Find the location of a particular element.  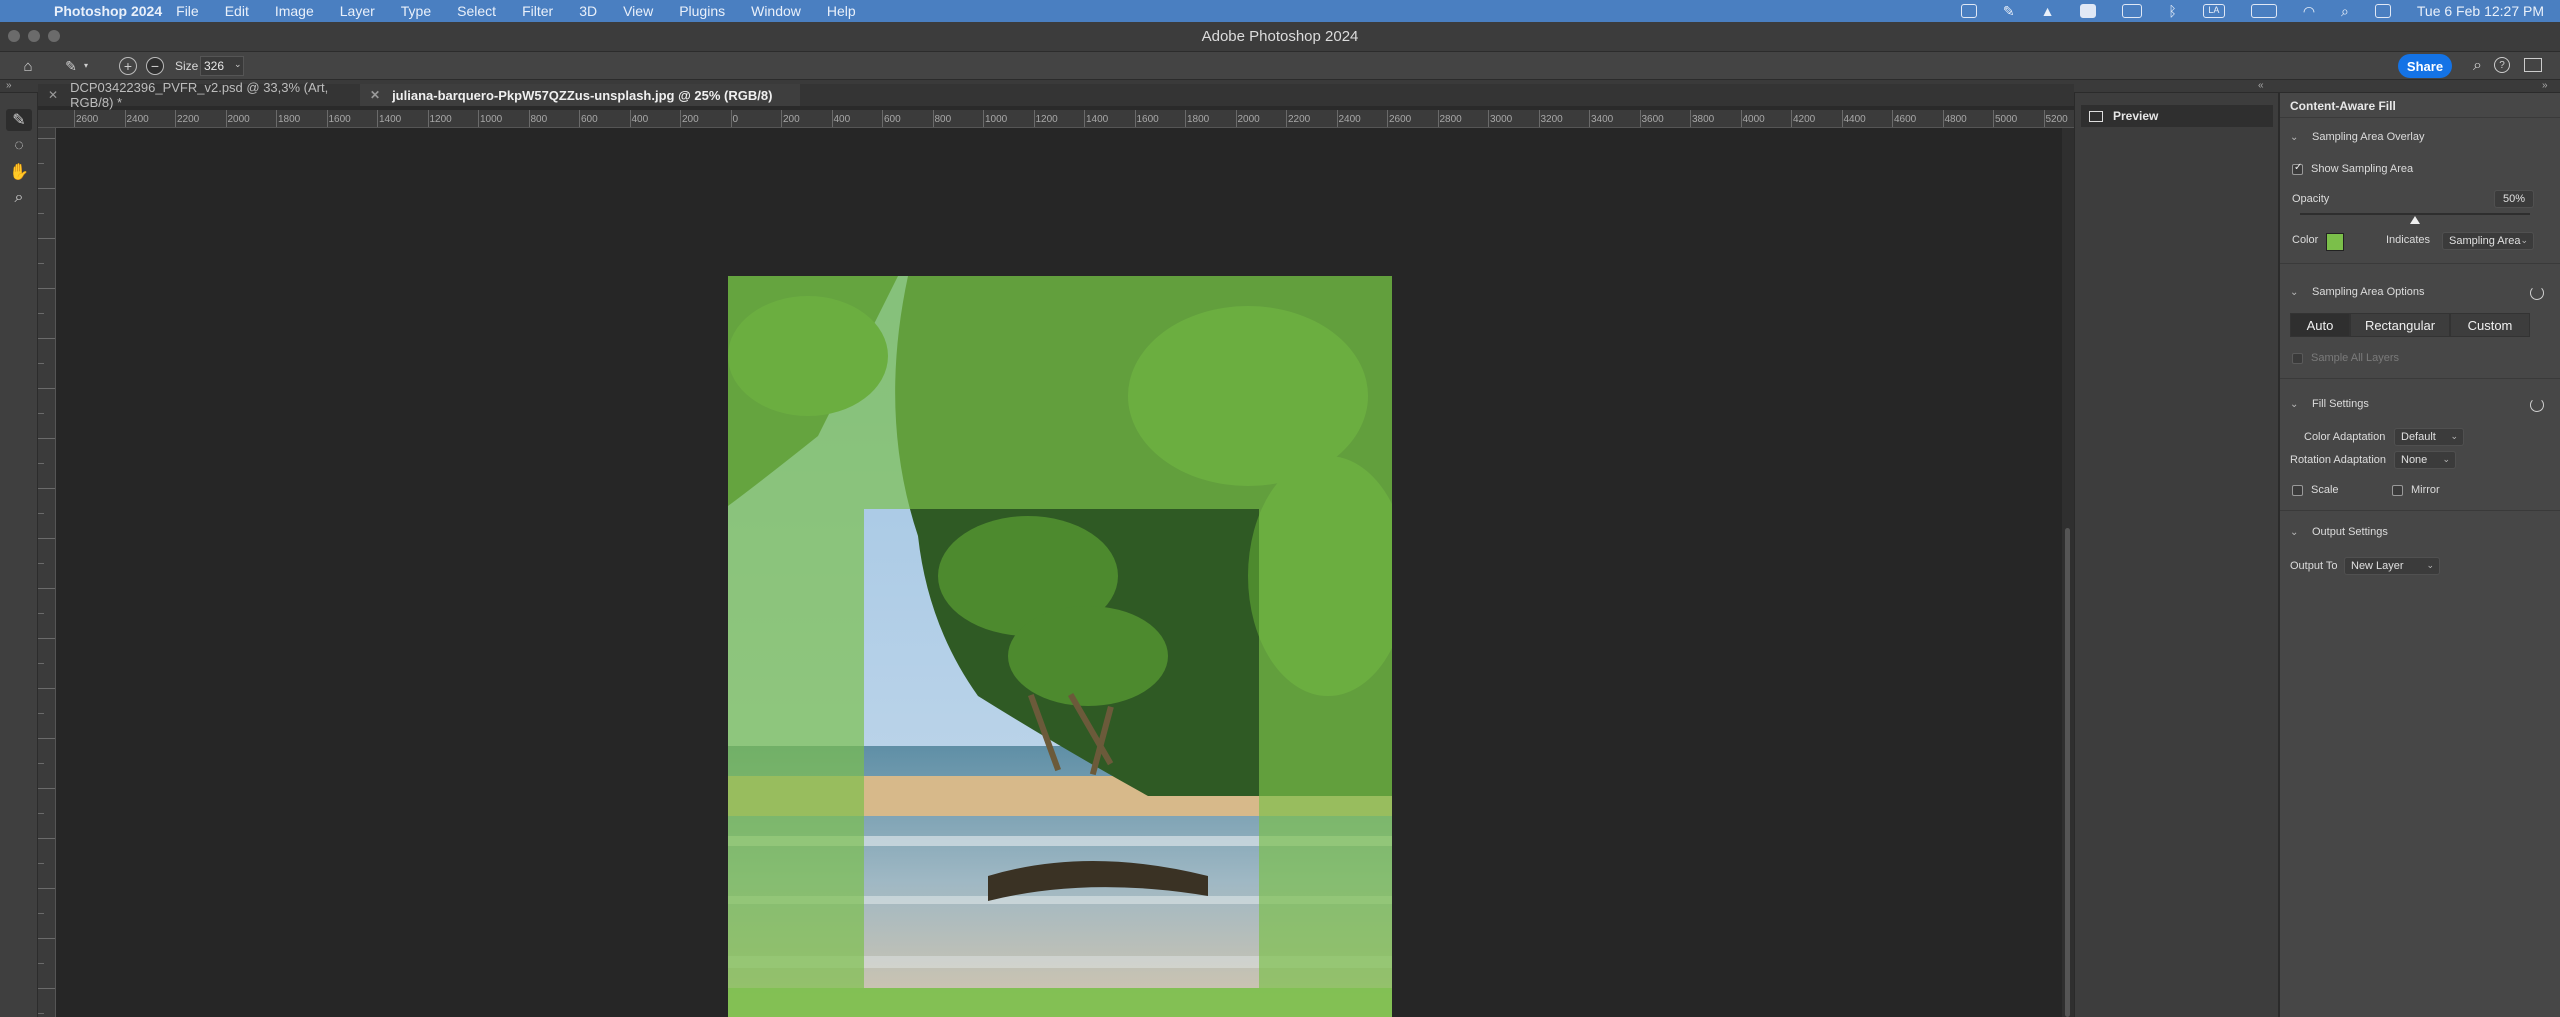

show-sampling-area-row: Show Sampling Area is located at coordinates (2353, 168).